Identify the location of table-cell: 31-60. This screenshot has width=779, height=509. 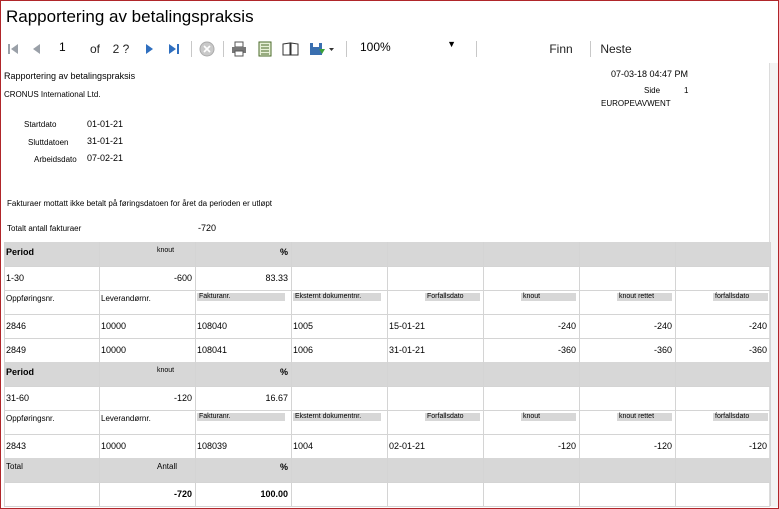
(18, 398).